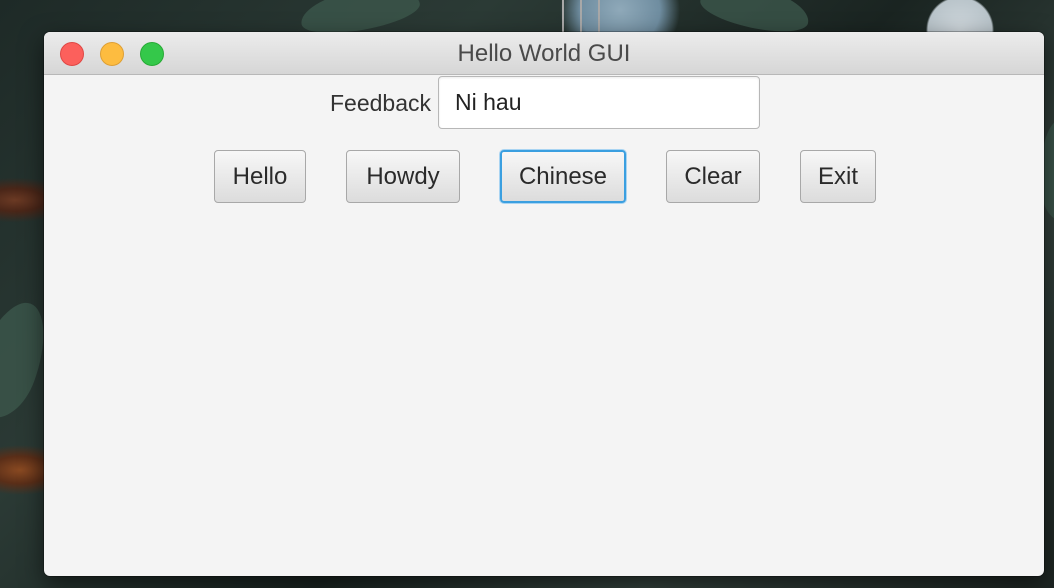  I want to click on howdy-button: Howdy, so click(403, 176).